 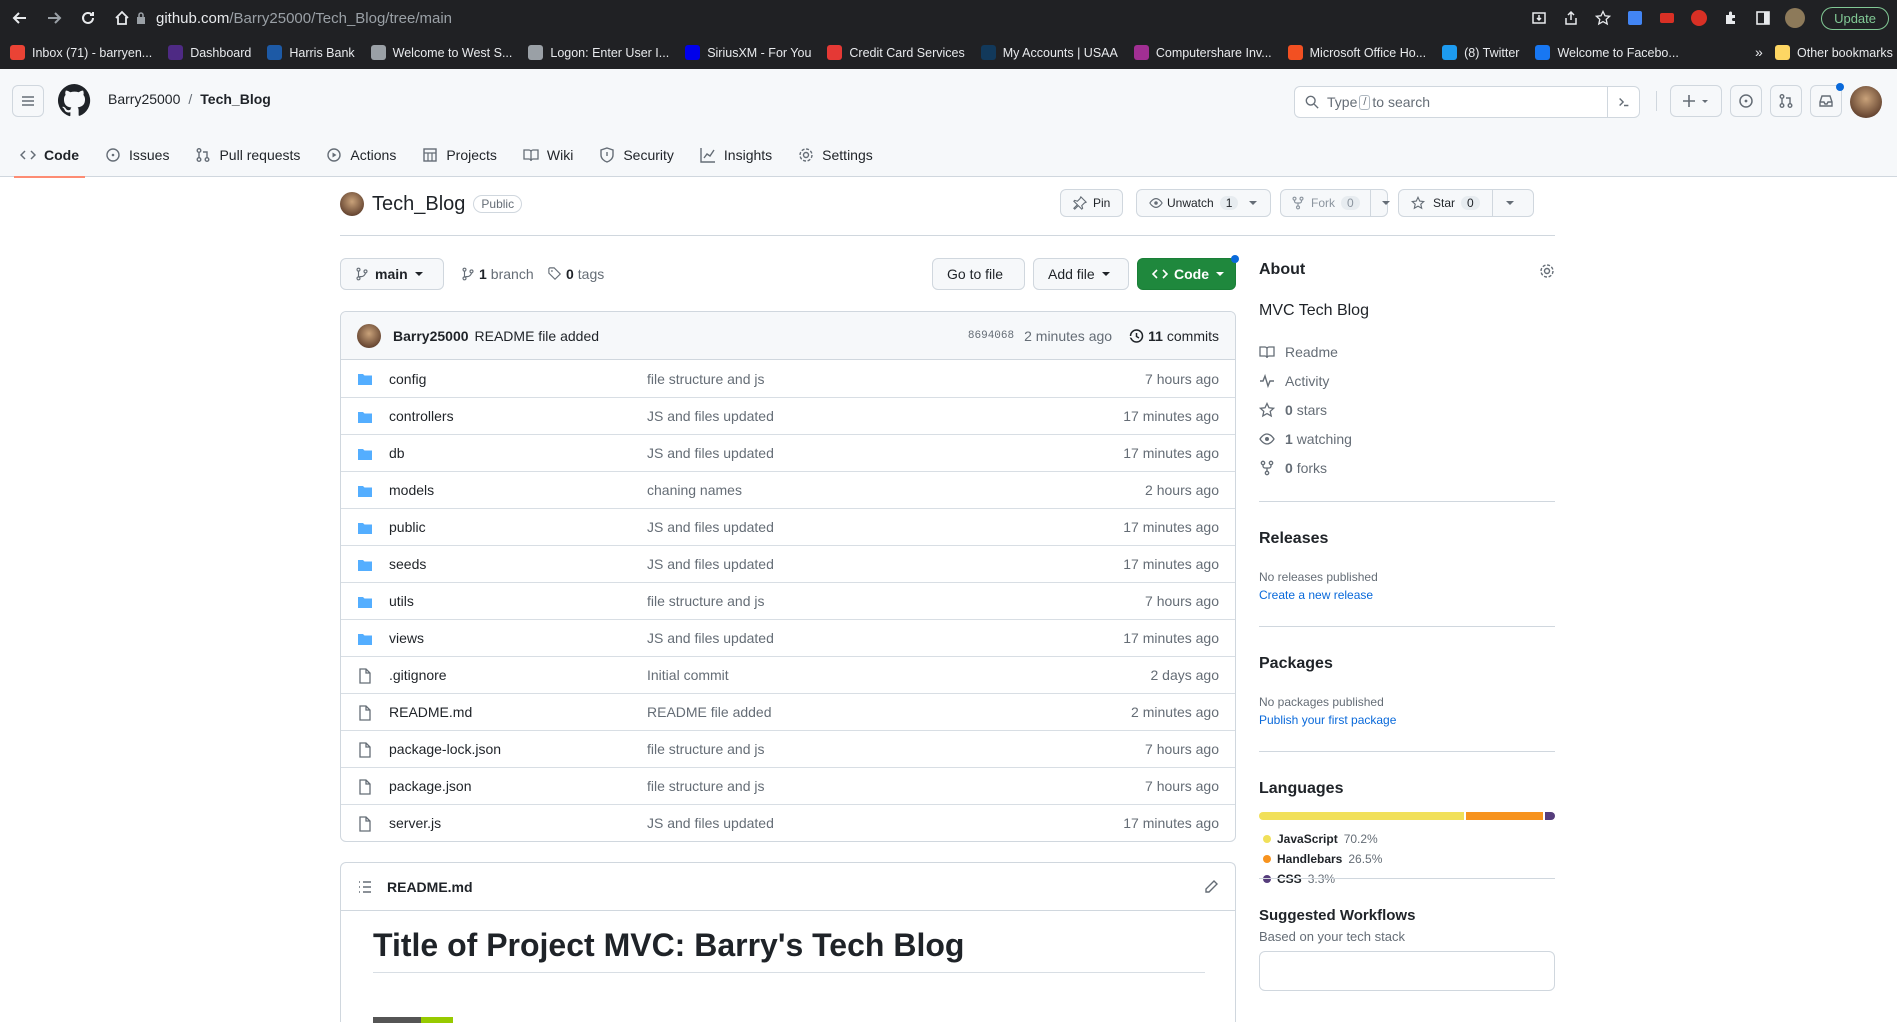 I want to click on file-name-link: config, so click(x=407, y=379).